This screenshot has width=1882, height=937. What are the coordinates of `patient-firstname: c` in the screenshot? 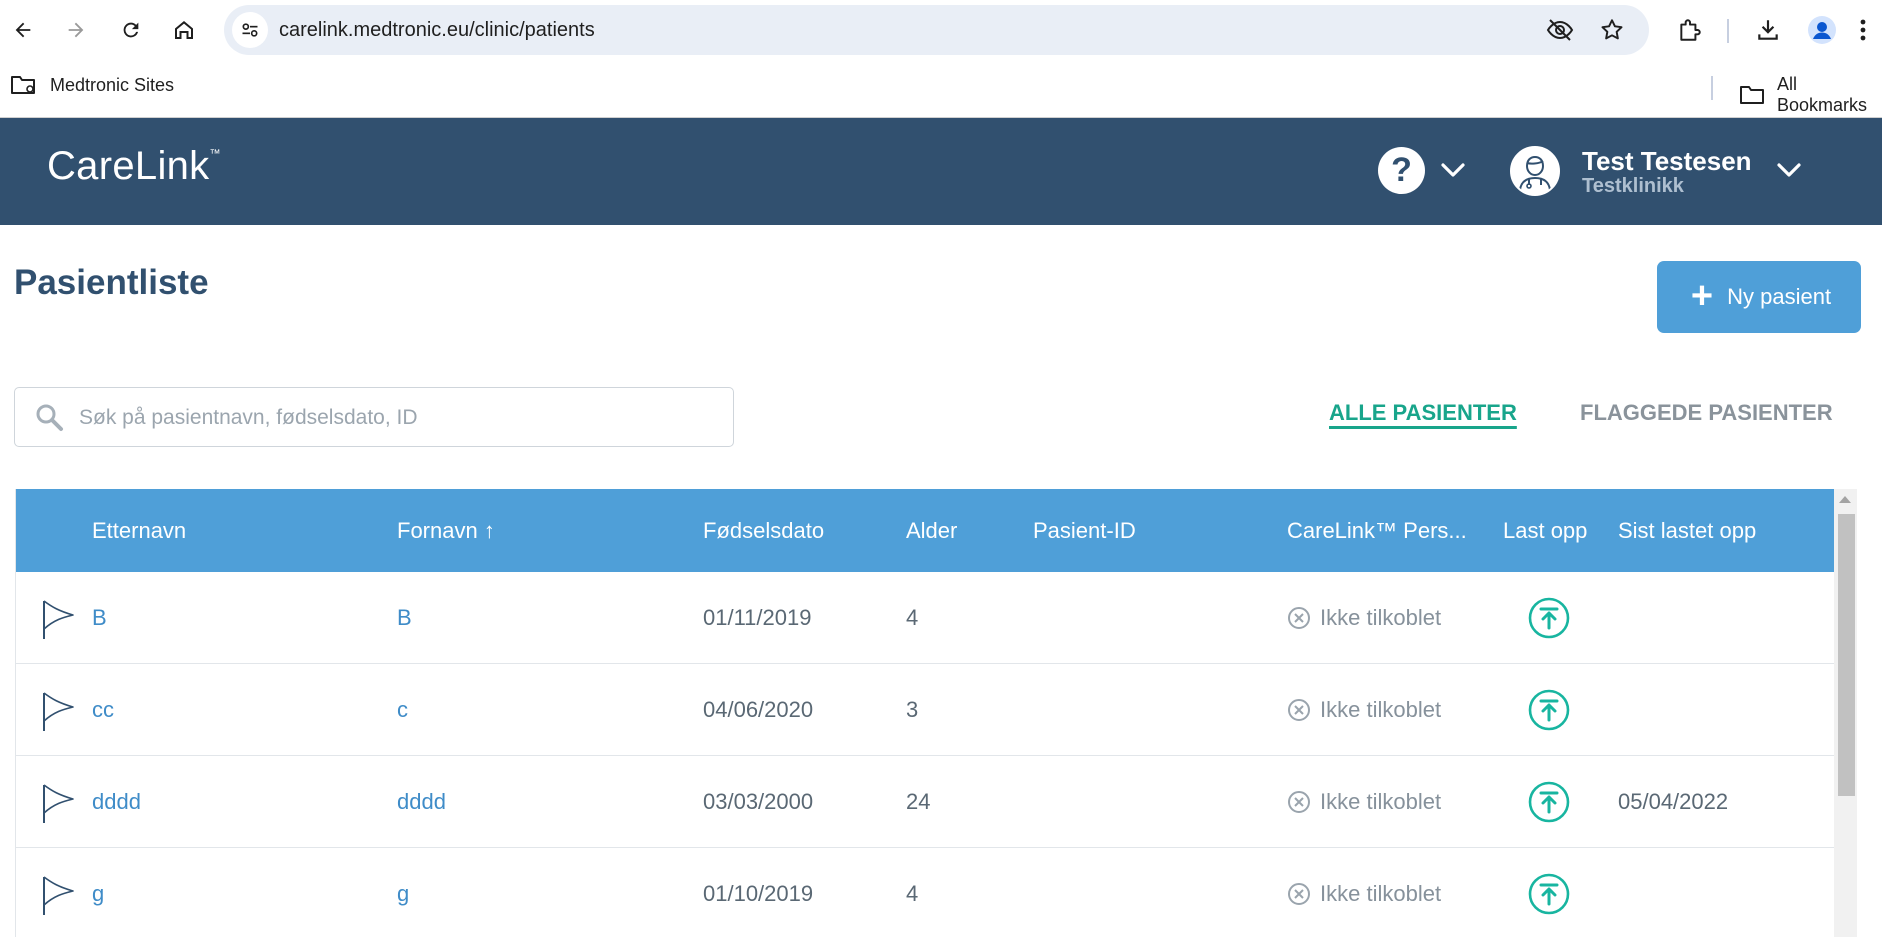 It's located at (402, 709).